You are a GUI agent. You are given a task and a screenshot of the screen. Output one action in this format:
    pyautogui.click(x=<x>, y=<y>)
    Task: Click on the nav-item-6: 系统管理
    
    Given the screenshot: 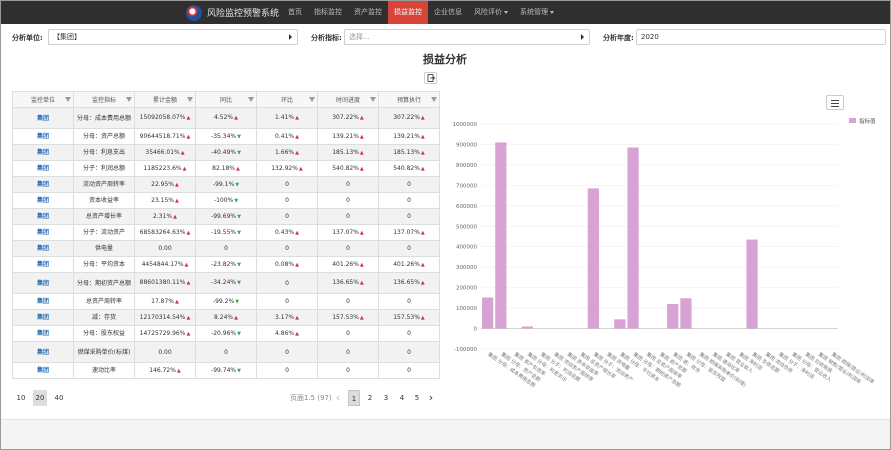 What is the action you would take?
    pyautogui.click(x=537, y=12)
    